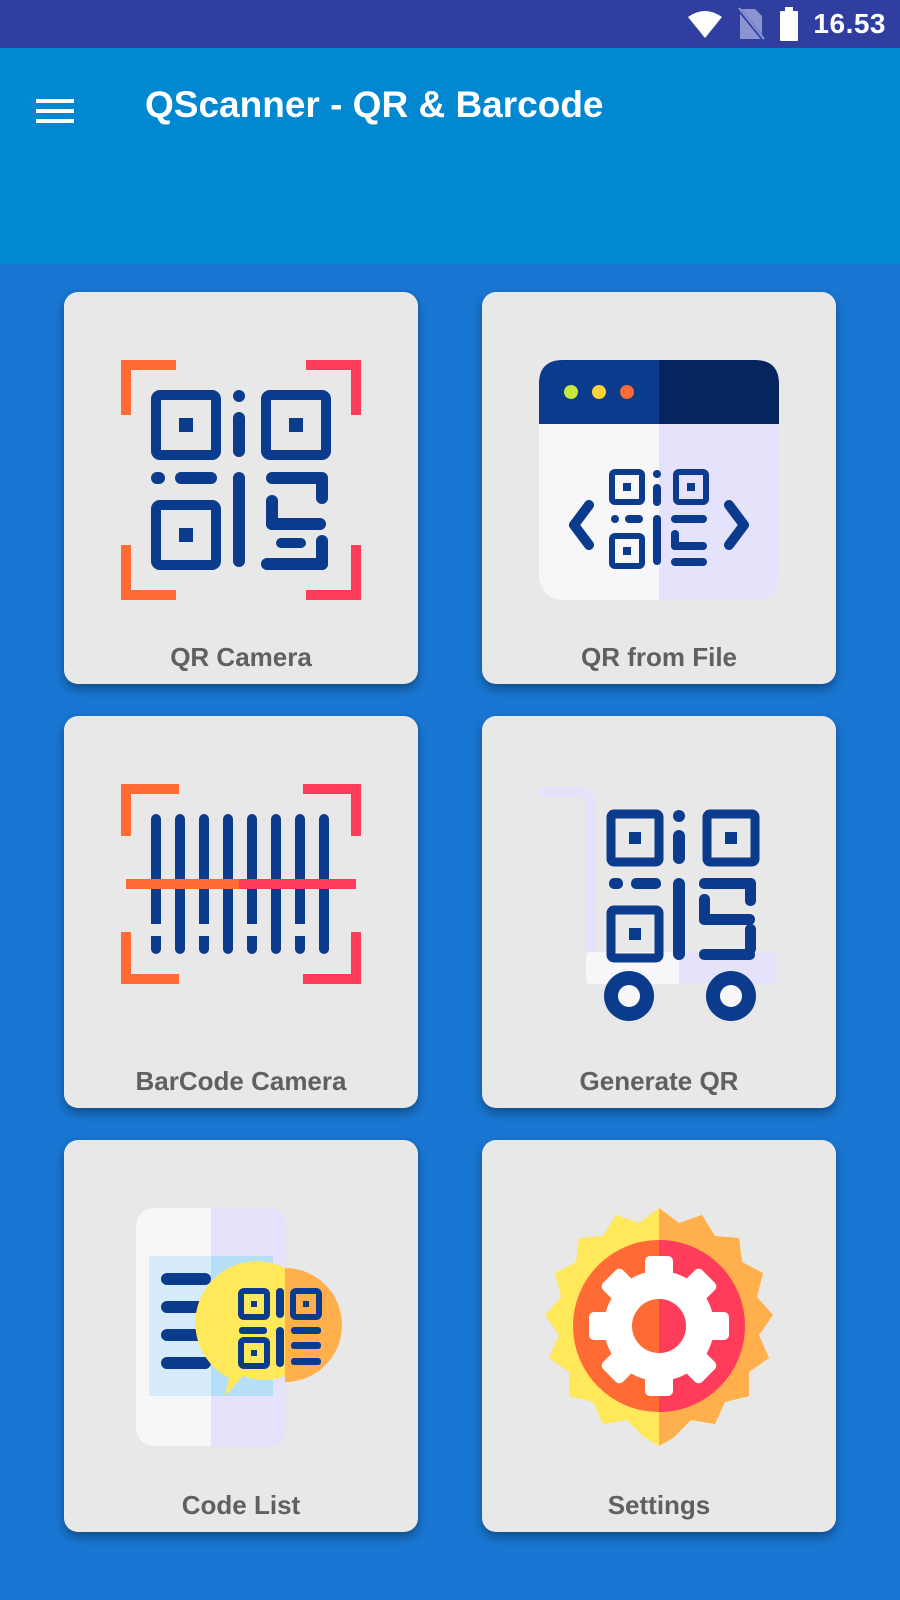  I want to click on code-list-label: Code List, so click(241, 1505).